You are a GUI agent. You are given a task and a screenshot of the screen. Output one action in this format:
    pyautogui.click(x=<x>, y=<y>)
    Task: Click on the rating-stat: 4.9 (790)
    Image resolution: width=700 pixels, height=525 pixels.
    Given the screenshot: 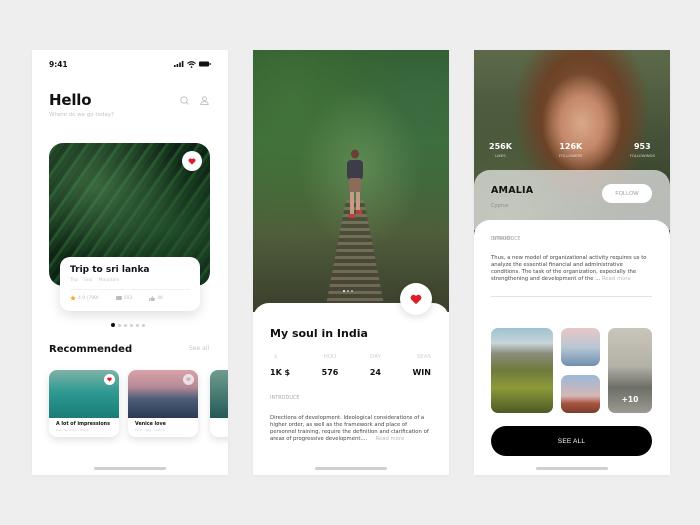 What is the action you would take?
    pyautogui.click(x=84, y=298)
    